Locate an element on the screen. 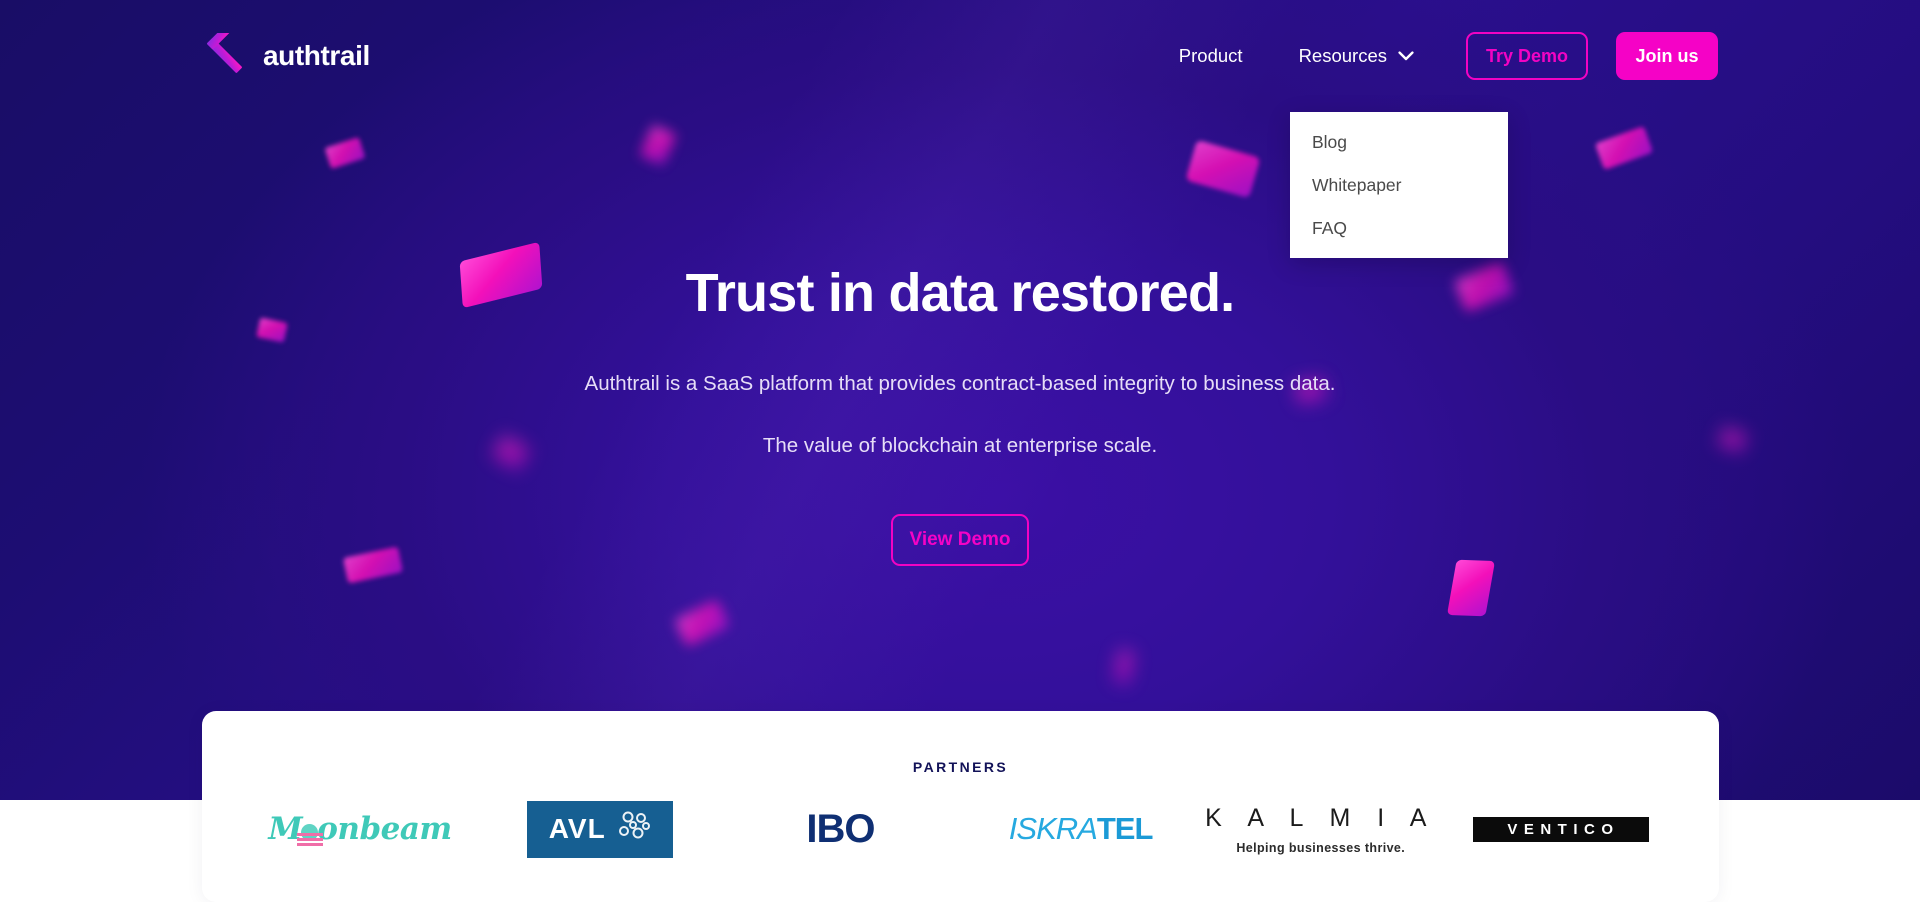 The image size is (1920, 902). page-title: Trust in data restored. is located at coordinates (960, 293).